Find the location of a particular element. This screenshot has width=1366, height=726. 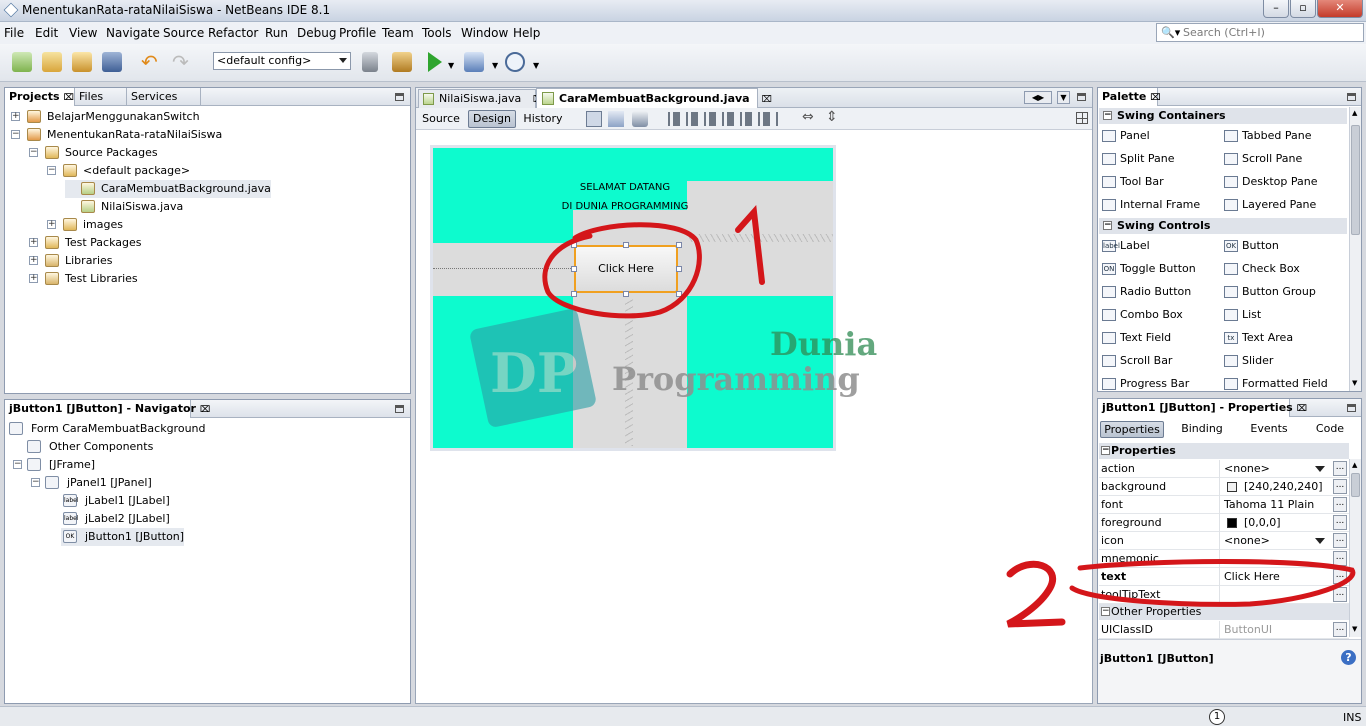

red-digit-1-mark is located at coordinates (750, 244).